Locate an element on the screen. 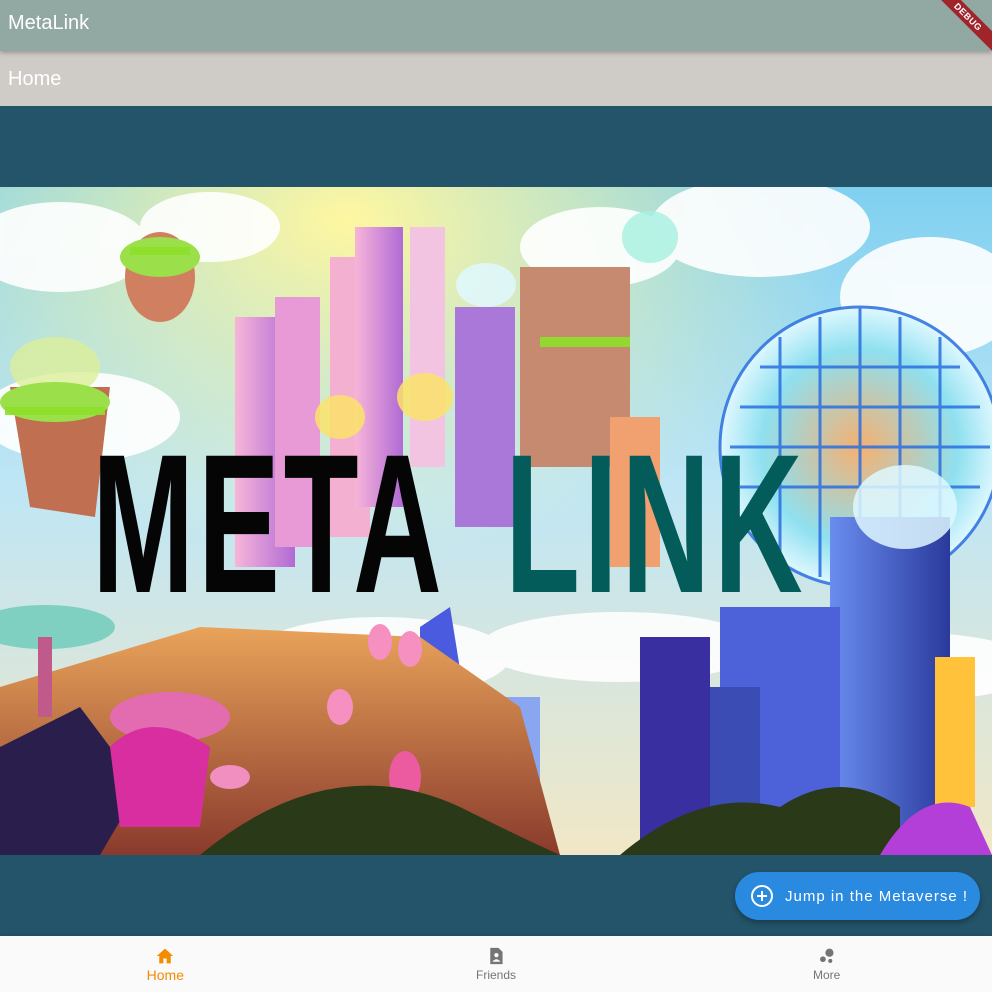 The width and height of the screenshot is (992, 992). jump-in-metaverse-button: Jump in the Metaverse ! is located at coordinates (857, 896).